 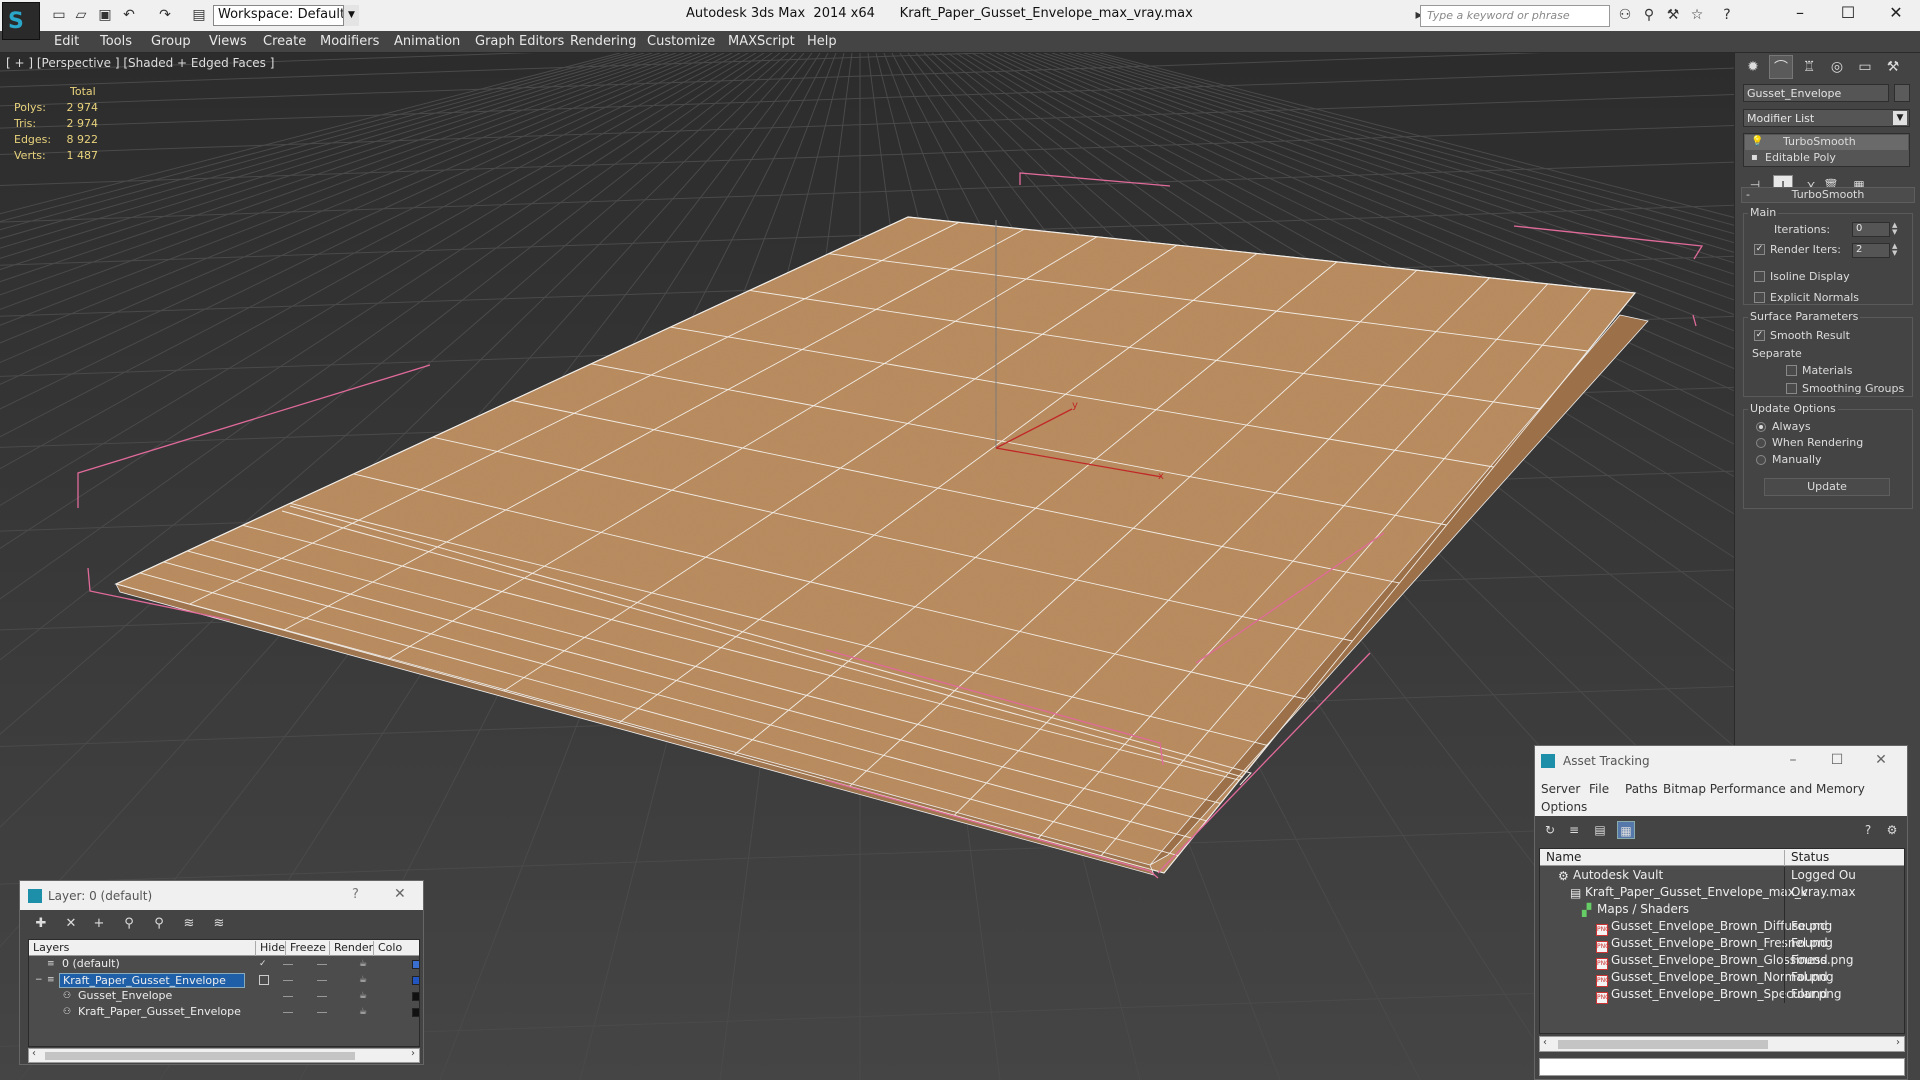 I want to click on menu-group: Group, so click(x=171, y=41).